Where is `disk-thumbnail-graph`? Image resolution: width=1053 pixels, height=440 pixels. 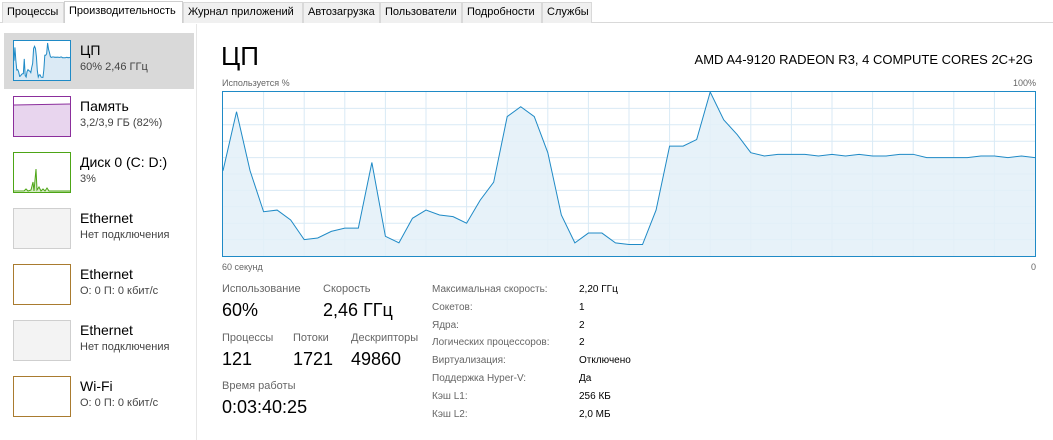 disk-thumbnail-graph is located at coordinates (42, 172).